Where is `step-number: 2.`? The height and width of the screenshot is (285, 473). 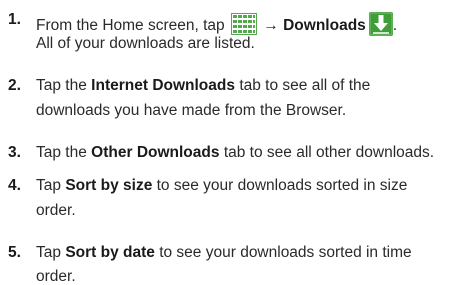 step-number: 2. is located at coordinates (14, 85).